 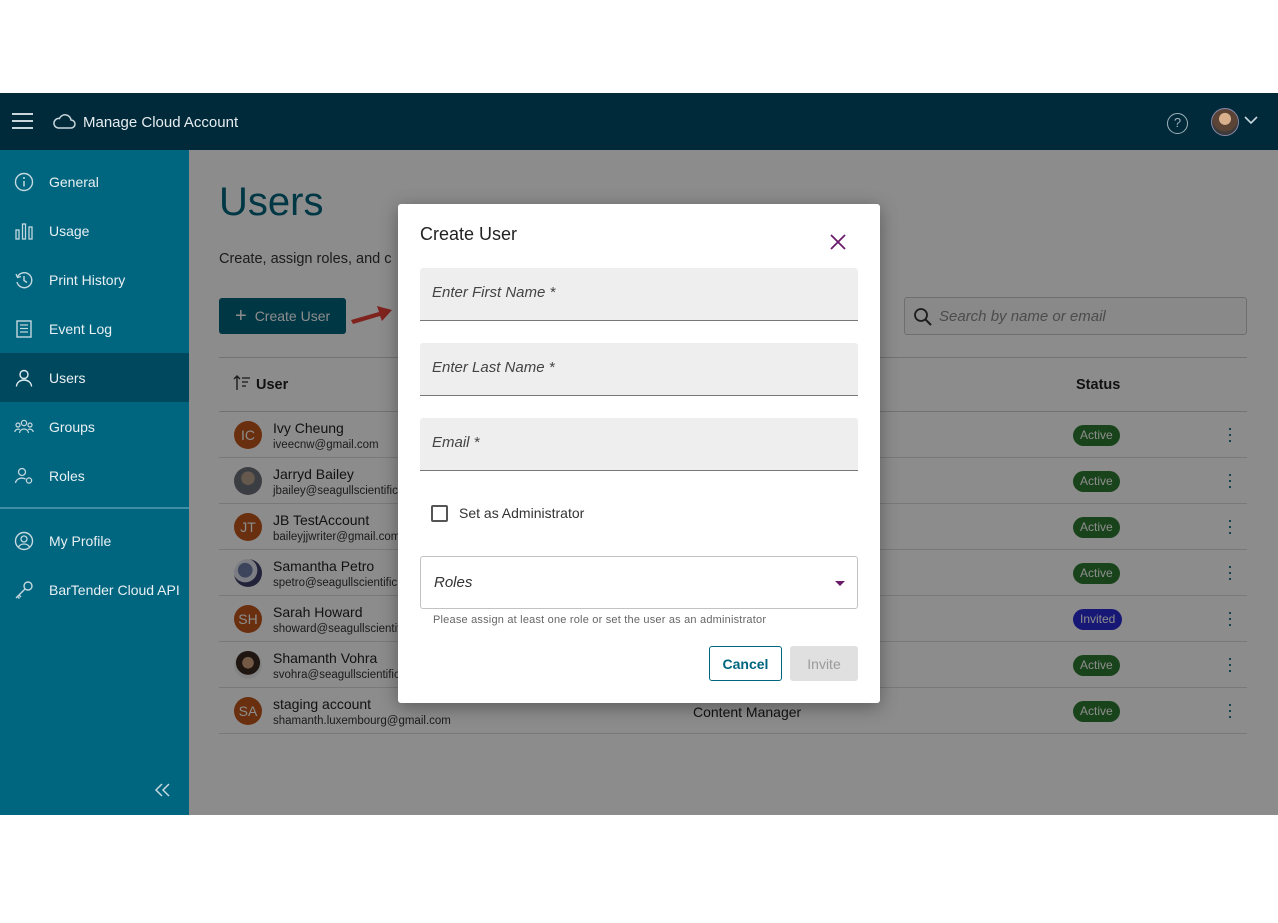 I want to click on help-icon: ?, so click(x=1177, y=123).